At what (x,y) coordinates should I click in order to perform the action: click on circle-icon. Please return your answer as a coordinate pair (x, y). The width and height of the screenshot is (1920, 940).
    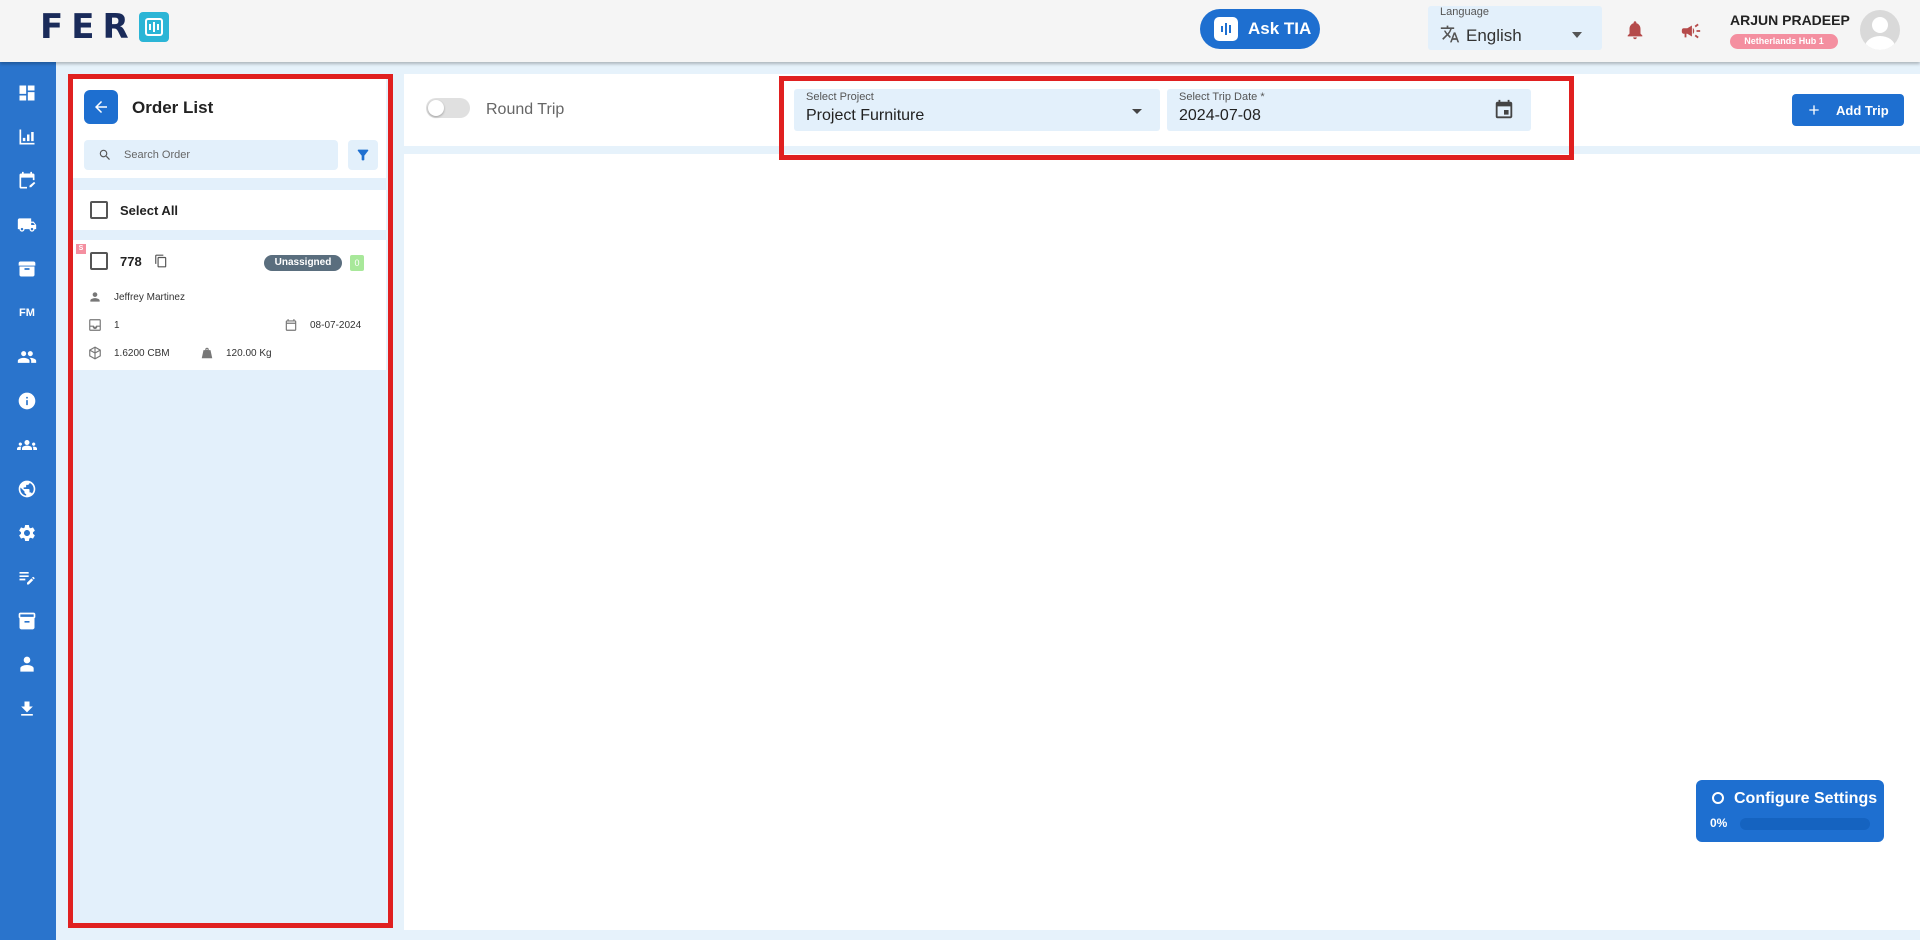
    Looking at the image, I should click on (1718, 798).